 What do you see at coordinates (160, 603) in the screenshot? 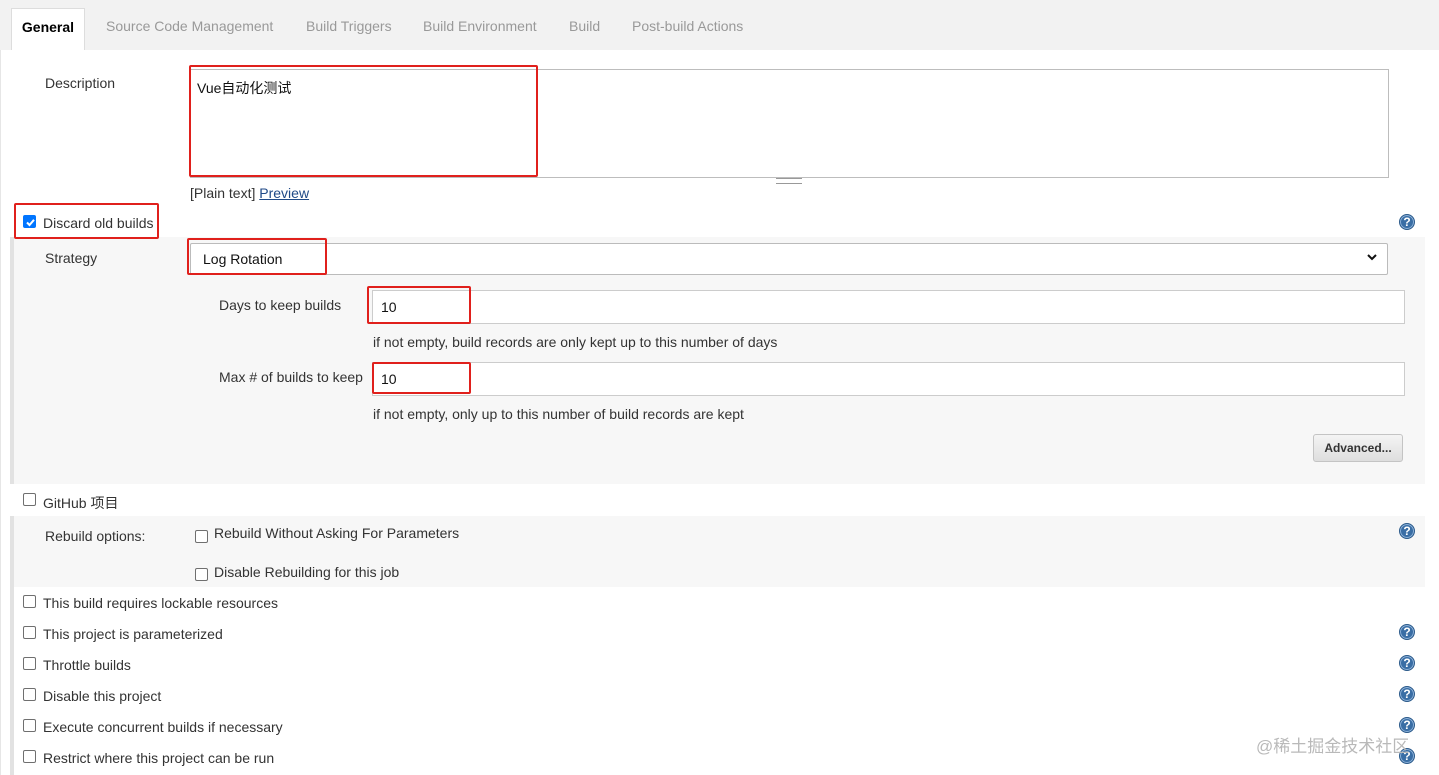
I see `lockable-resources-label: This build requires lockable resources` at bounding box center [160, 603].